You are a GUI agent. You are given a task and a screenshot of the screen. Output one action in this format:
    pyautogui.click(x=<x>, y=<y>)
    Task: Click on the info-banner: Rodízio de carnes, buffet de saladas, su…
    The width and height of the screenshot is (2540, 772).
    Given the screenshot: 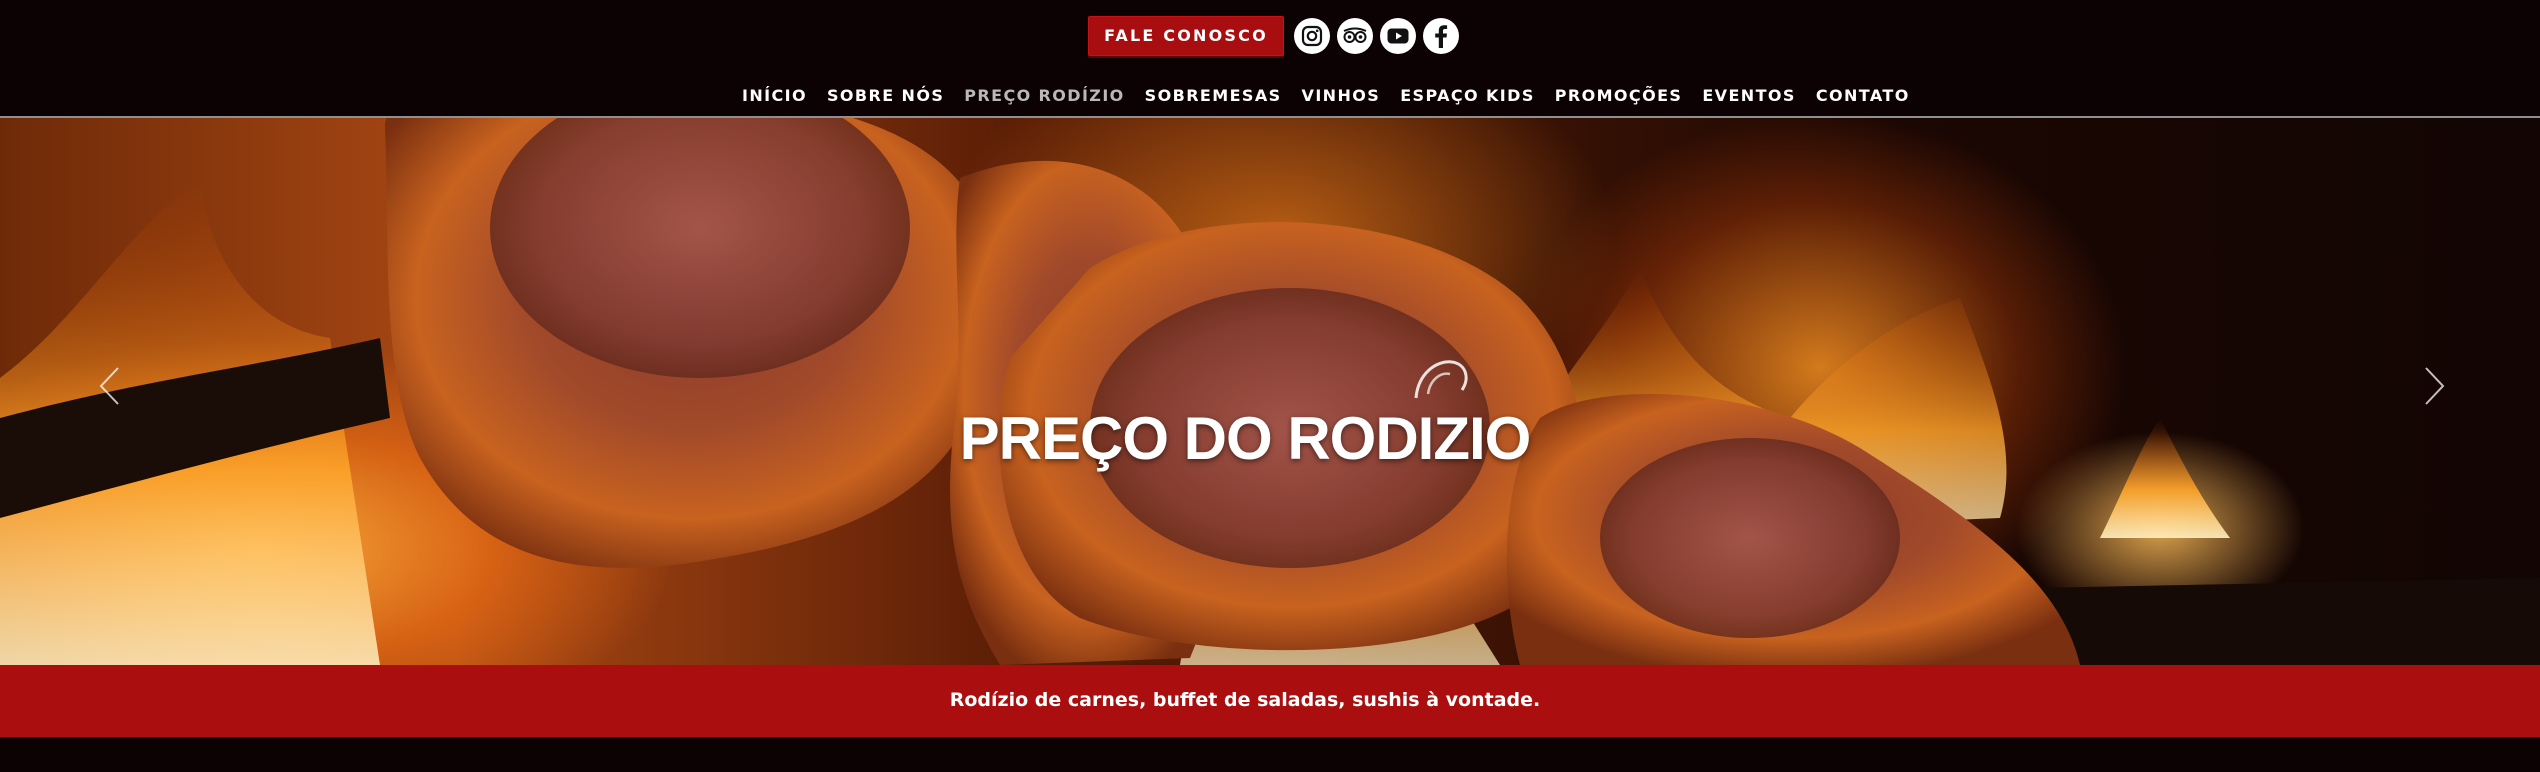 What is the action you would take?
    pyautogui.click(x=1270, y=701)
    